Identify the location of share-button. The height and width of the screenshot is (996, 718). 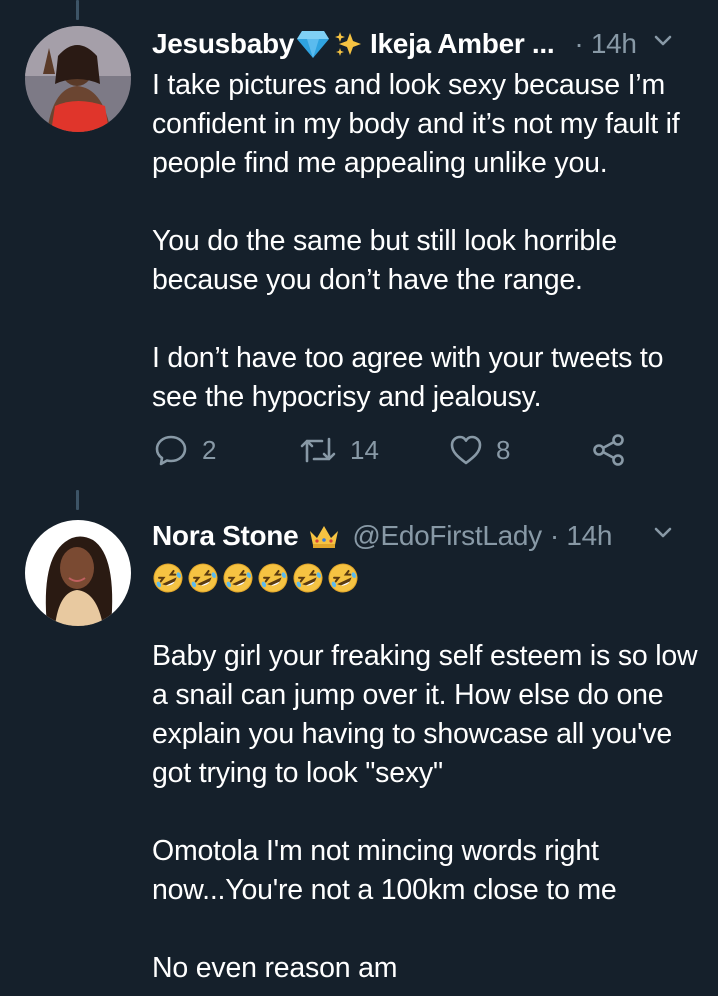
(609, 450).